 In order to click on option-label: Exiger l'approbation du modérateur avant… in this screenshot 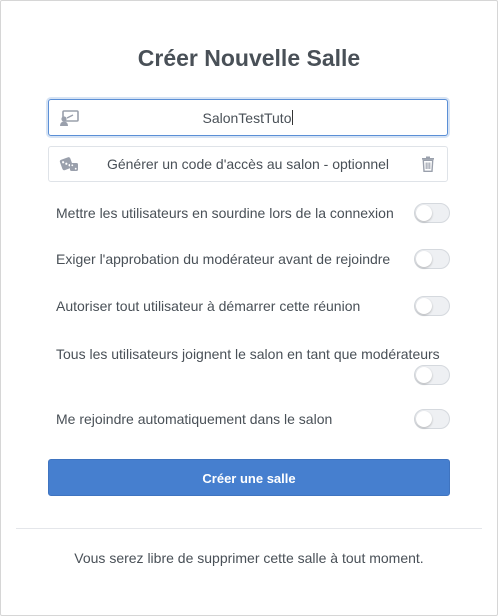, I will do `click(223, 259)`.